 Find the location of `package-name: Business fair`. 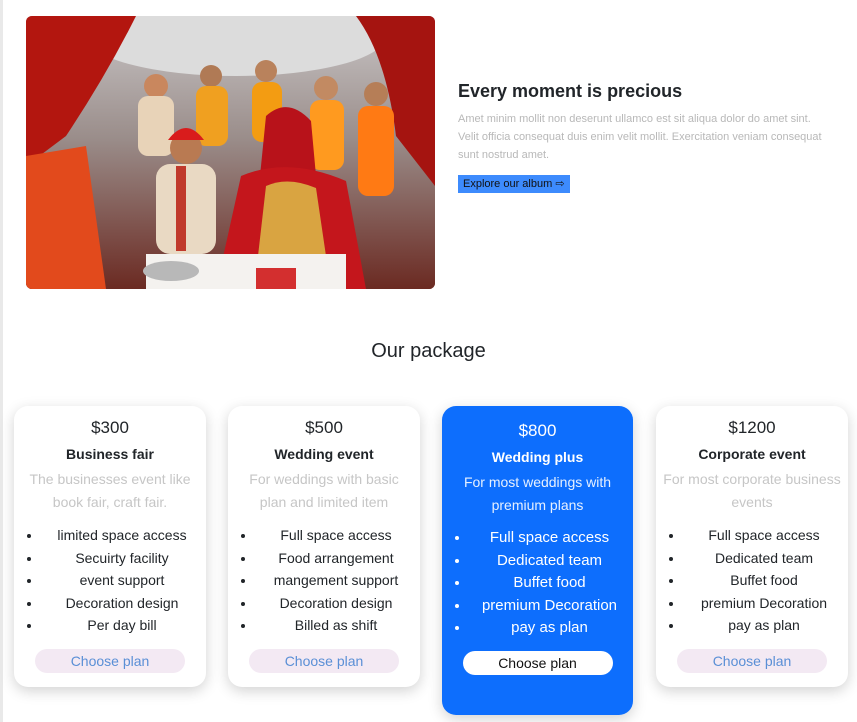

package-name: Business fair is located at coordinates (110, 454).